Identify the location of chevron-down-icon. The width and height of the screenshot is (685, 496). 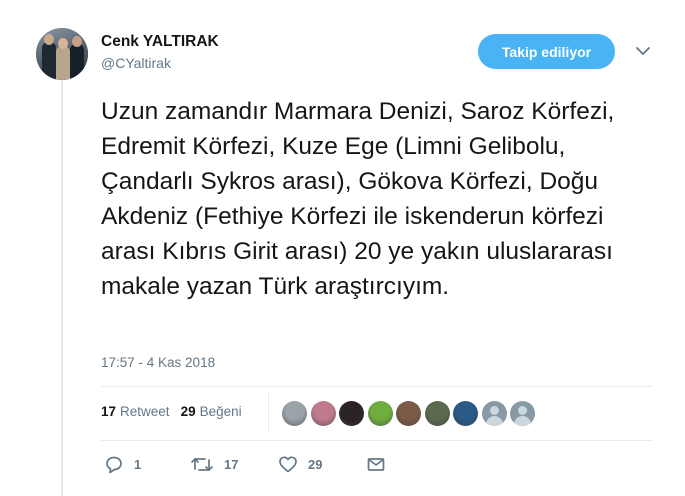
(643, 51).